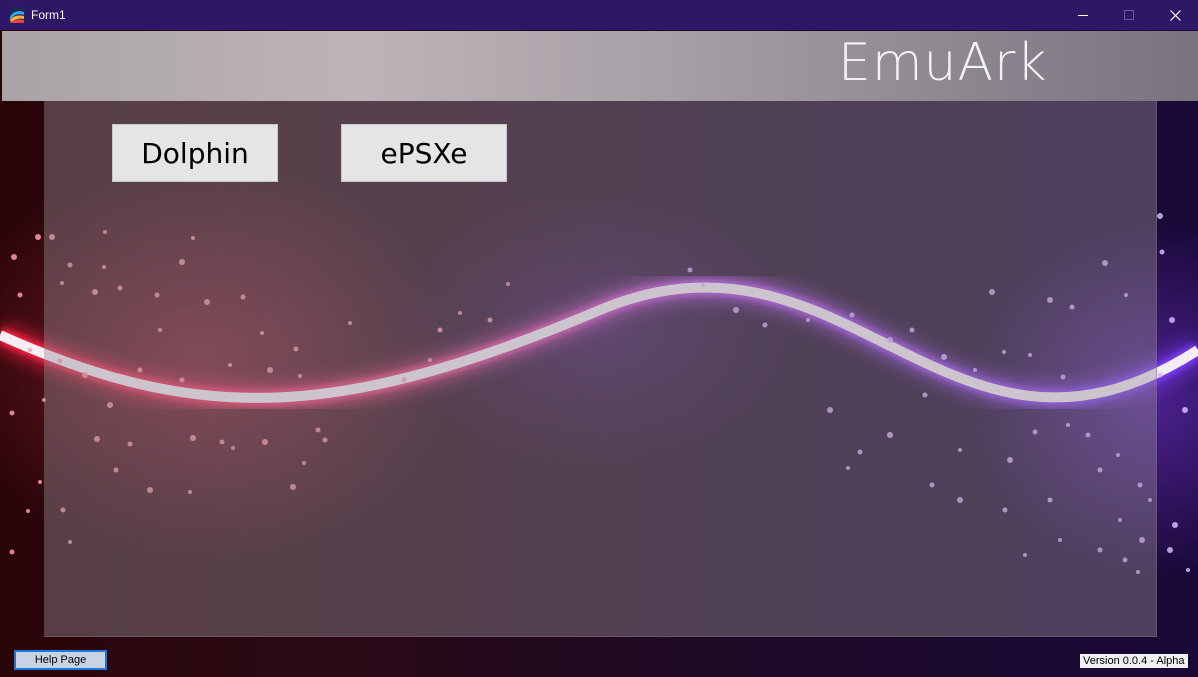 The image size is (1198, 677). Describe the element at coordinates (1134, 661) in the screenshot. I see `version-label: Version 0.0.4 - Alpha` at that location.